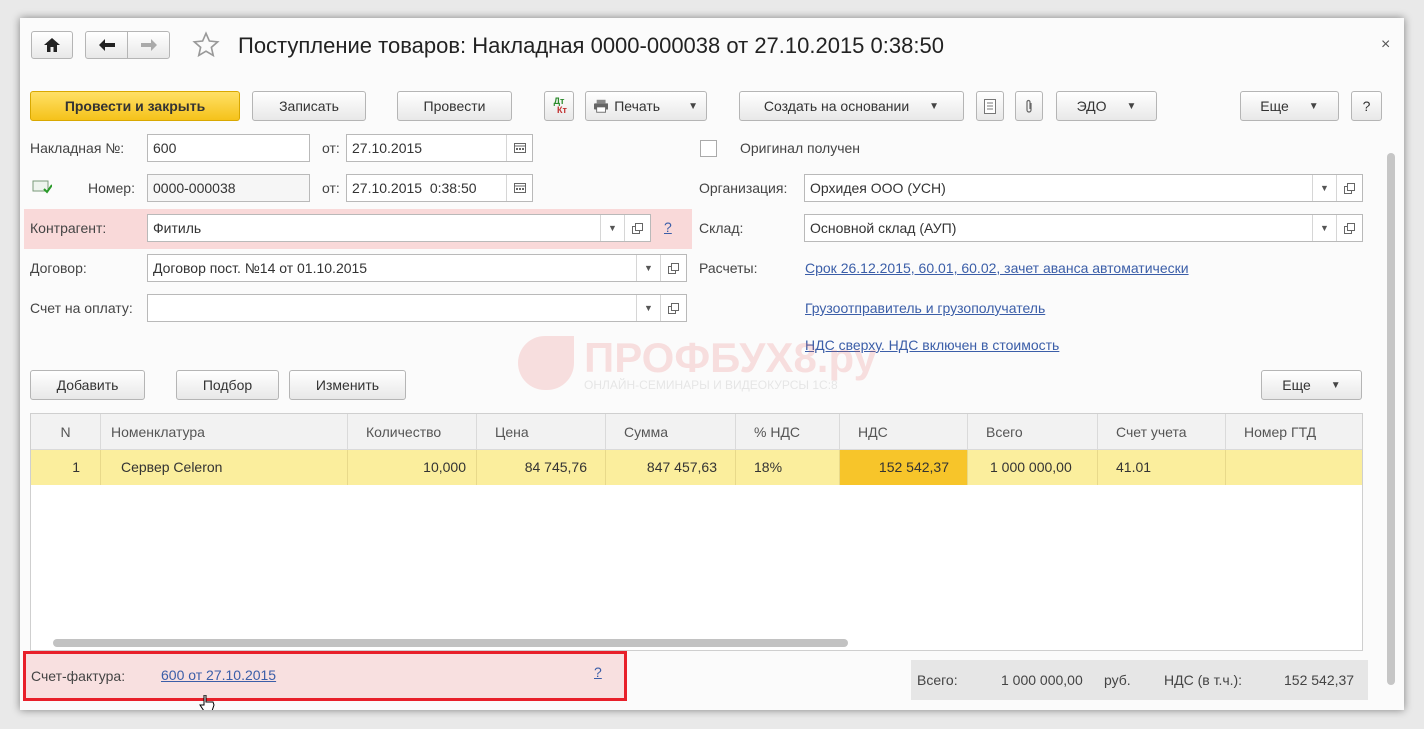 The image size is (1424, 729). Describe the element at coordinates (601, 106) in the screenshot. I see `printer-icon` at that location.